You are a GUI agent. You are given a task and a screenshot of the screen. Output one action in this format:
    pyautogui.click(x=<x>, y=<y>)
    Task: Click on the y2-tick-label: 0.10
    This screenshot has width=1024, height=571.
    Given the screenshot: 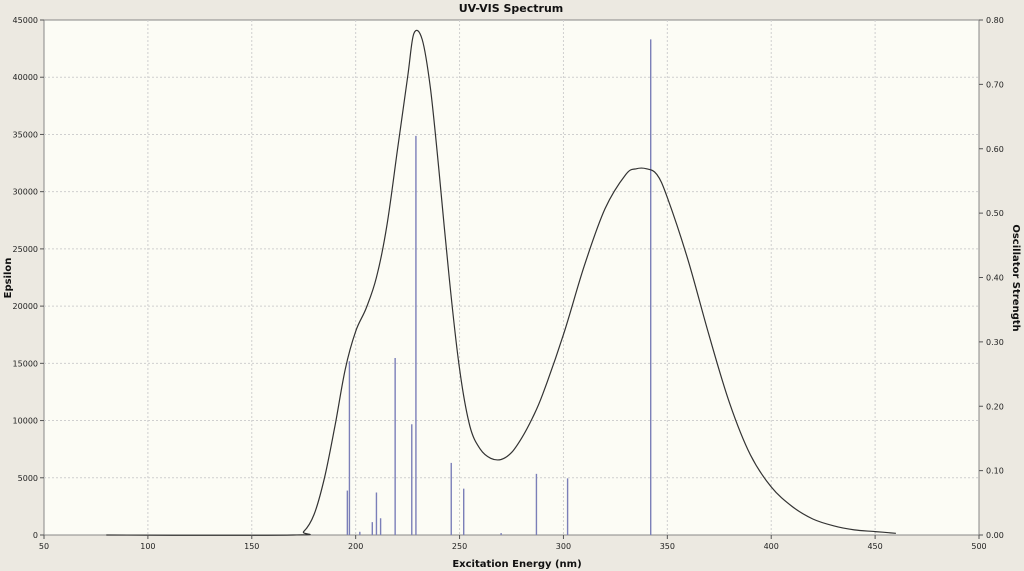 What is the action you would take?
    pyautogui.click(x=995, y=471)
    